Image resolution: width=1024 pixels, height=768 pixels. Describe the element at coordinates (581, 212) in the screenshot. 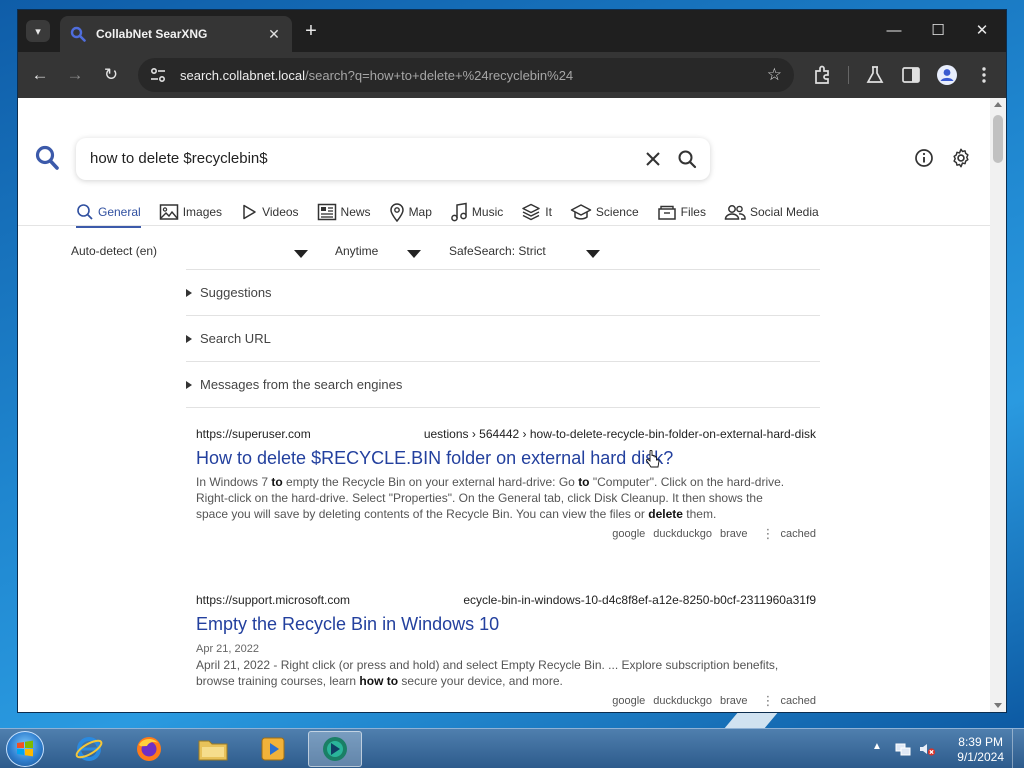

I see `school-icon` at that location.